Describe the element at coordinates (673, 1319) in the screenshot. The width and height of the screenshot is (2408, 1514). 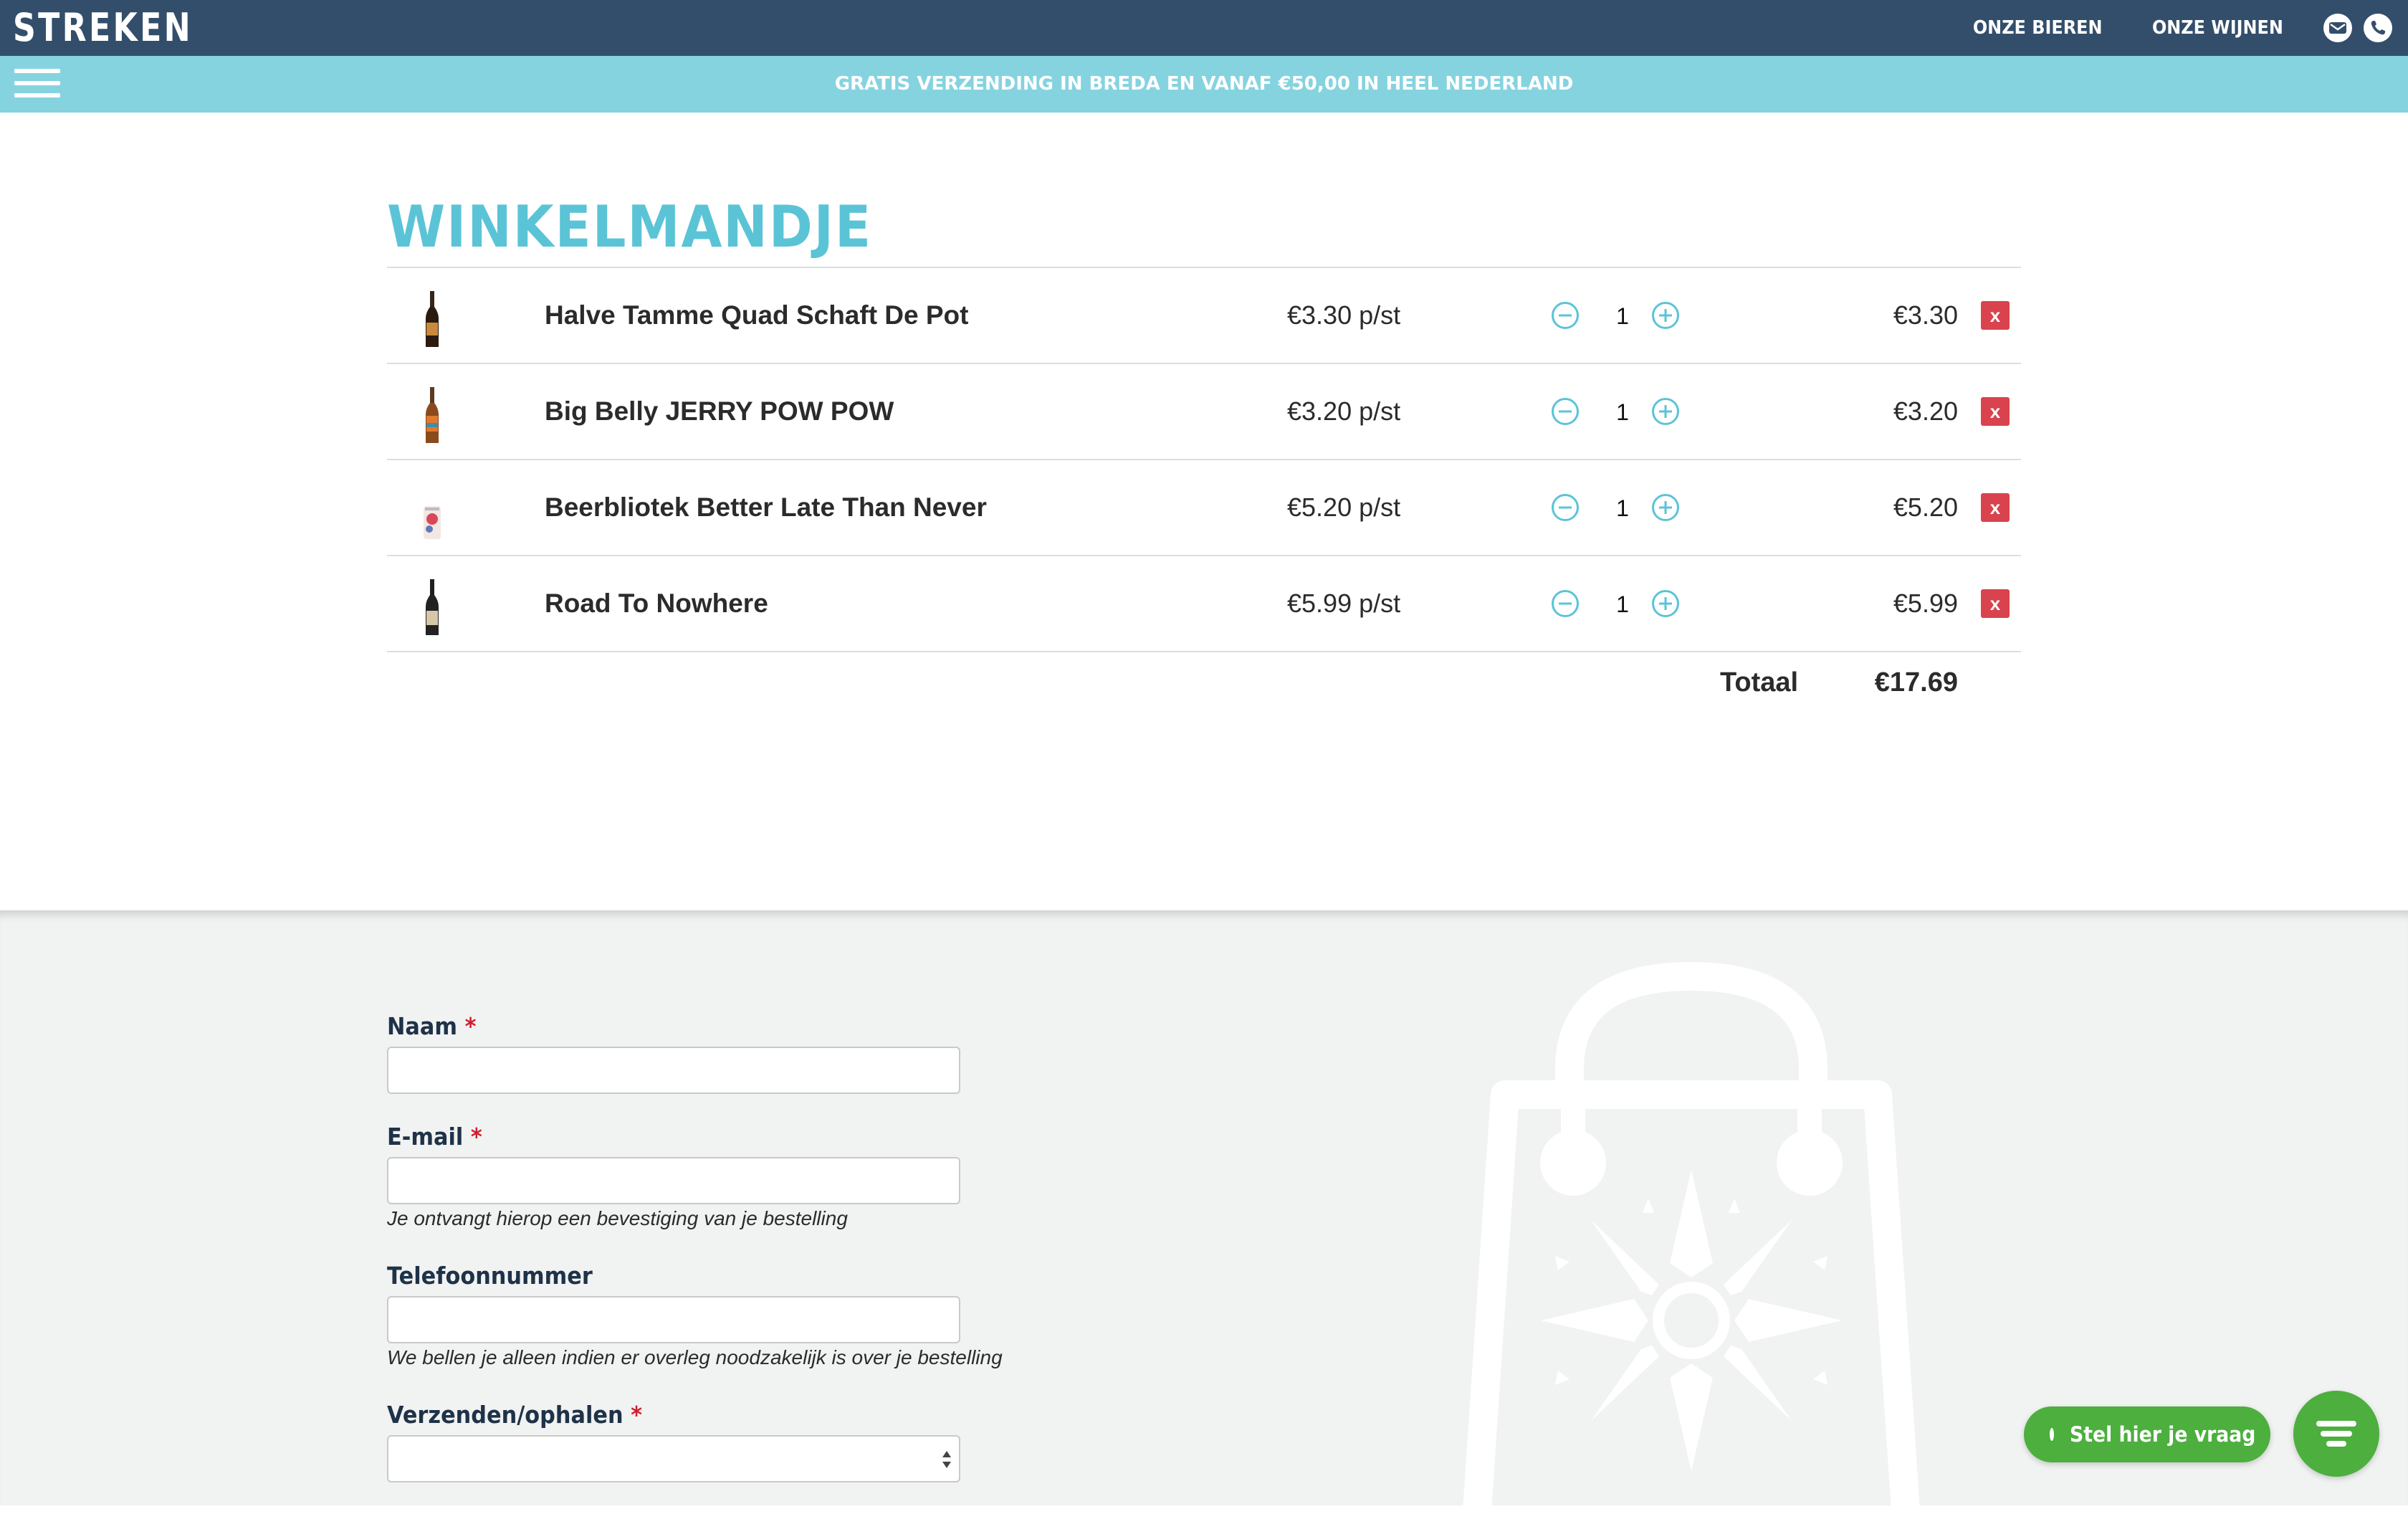
I see `telefoon-input` at that location.